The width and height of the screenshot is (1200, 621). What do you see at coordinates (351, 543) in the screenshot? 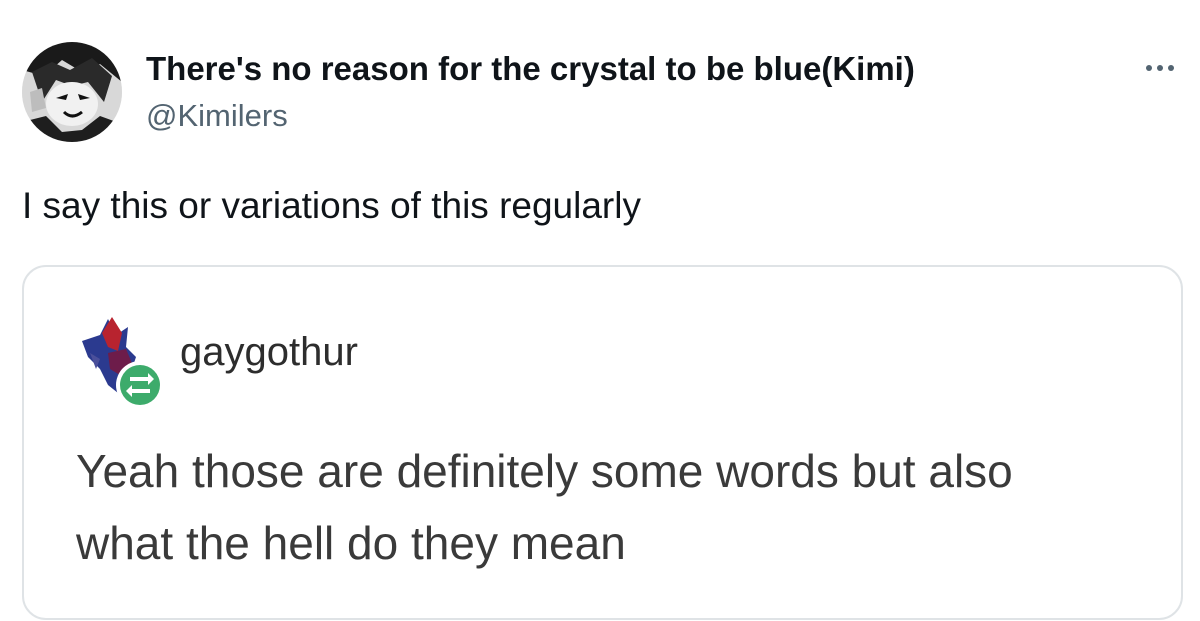
I see `quoted-body-line: what the hell do they mean` at bounding box center [351, 543].